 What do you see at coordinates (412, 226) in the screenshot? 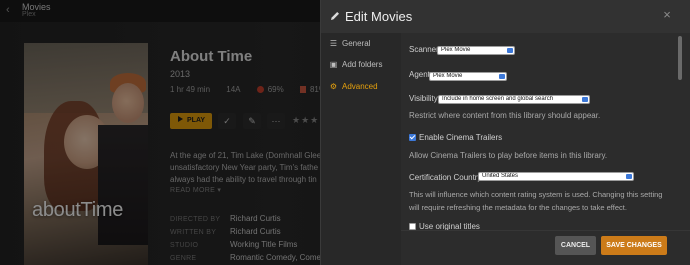
I see `original-titles-checkbox` at bounding box center [412, 226].